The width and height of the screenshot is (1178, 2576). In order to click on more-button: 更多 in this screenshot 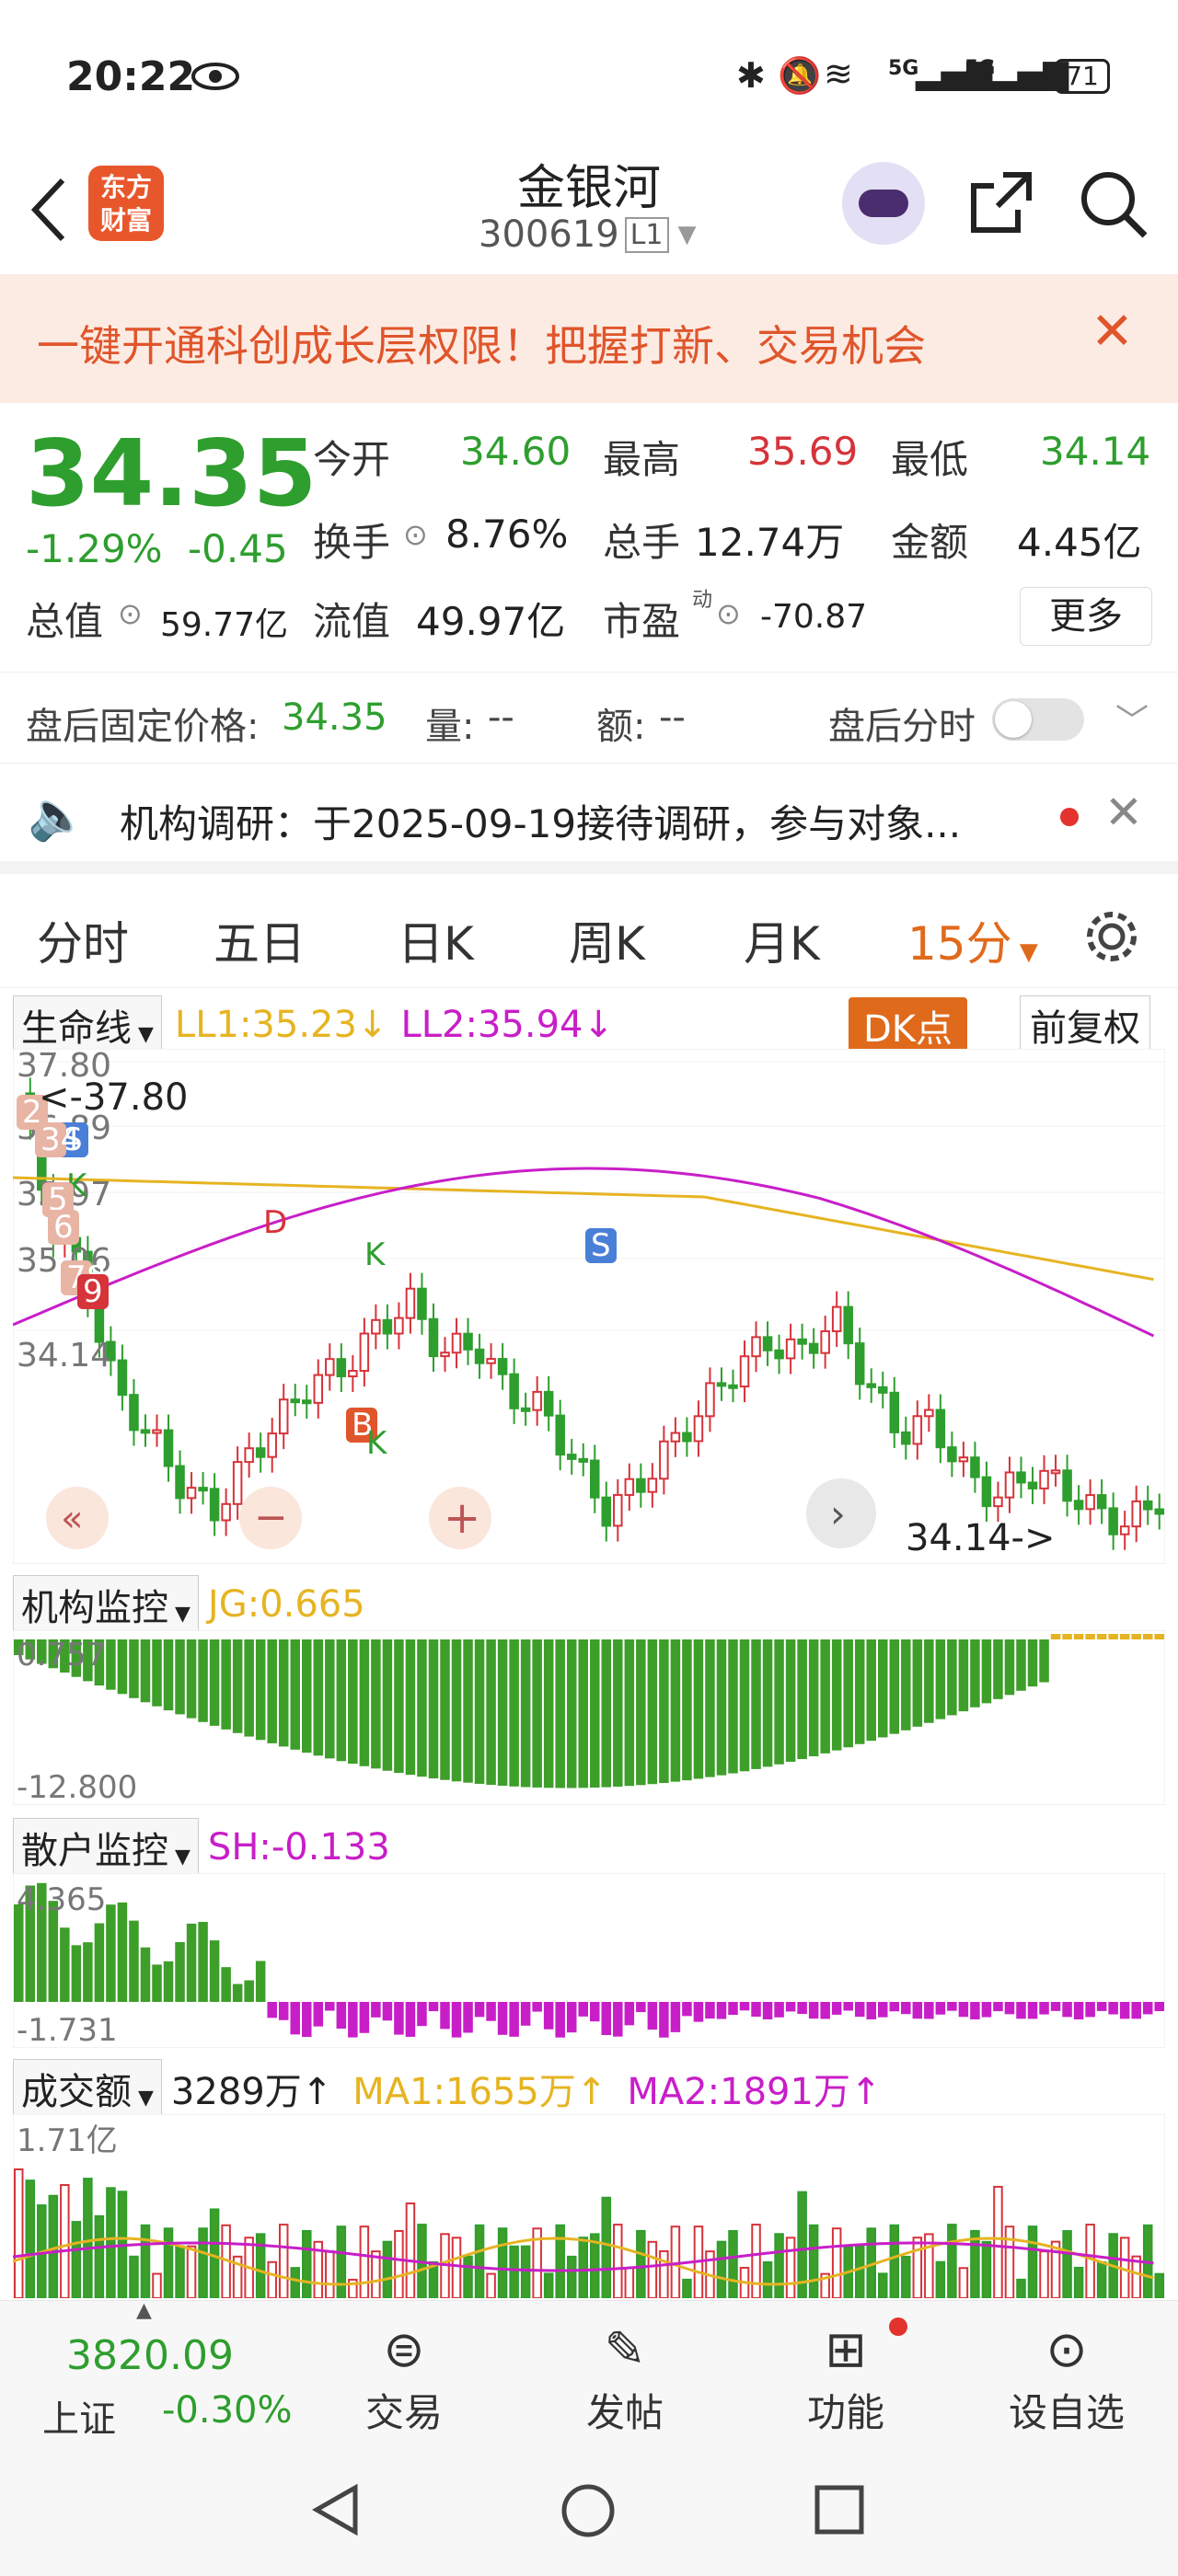, I will do `click(1086, 616)`.